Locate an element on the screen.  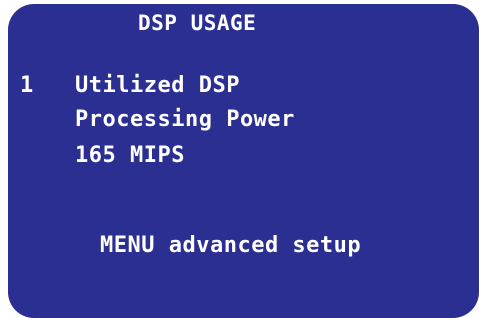
info-line-2: Processing Power is located at coordinates (185, 119).